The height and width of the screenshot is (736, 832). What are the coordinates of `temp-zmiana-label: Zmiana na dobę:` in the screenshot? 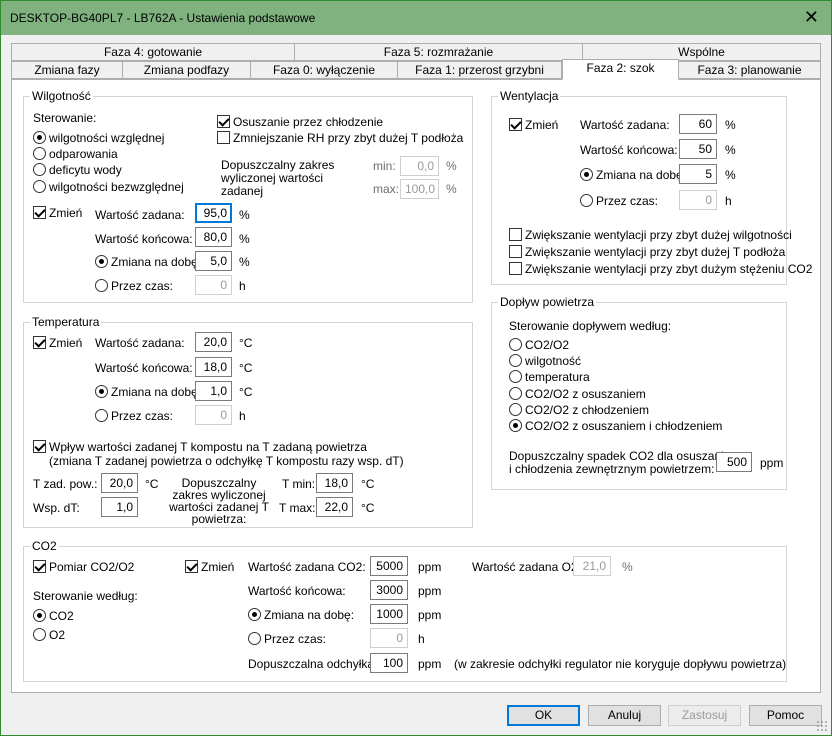 It's located at (156, 392).